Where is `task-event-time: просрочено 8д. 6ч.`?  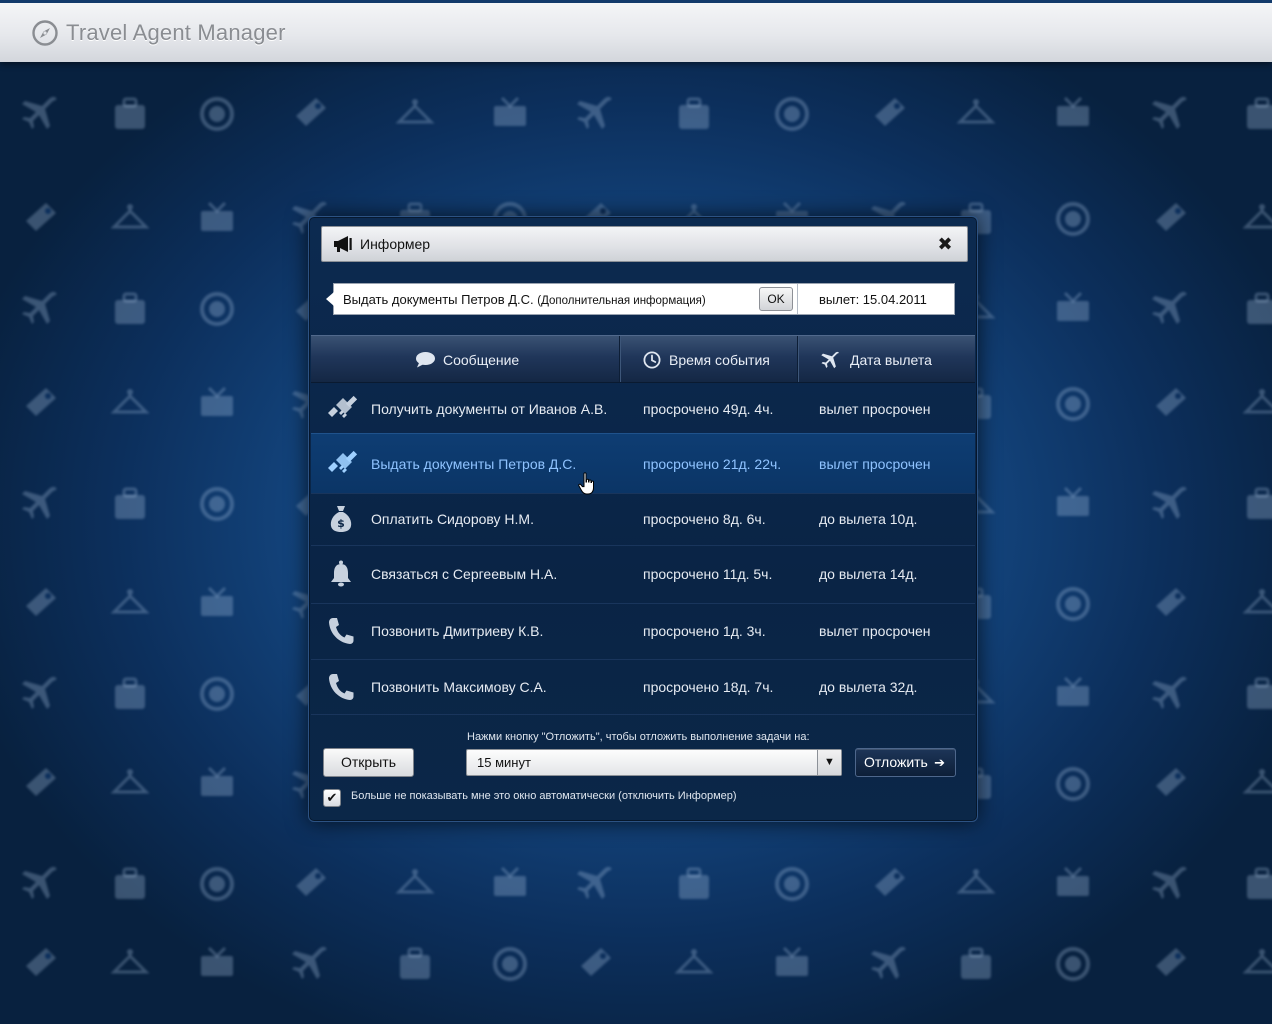
task-event-time: просрочено 8д. 6ч. is located at coordinates (704, 519).